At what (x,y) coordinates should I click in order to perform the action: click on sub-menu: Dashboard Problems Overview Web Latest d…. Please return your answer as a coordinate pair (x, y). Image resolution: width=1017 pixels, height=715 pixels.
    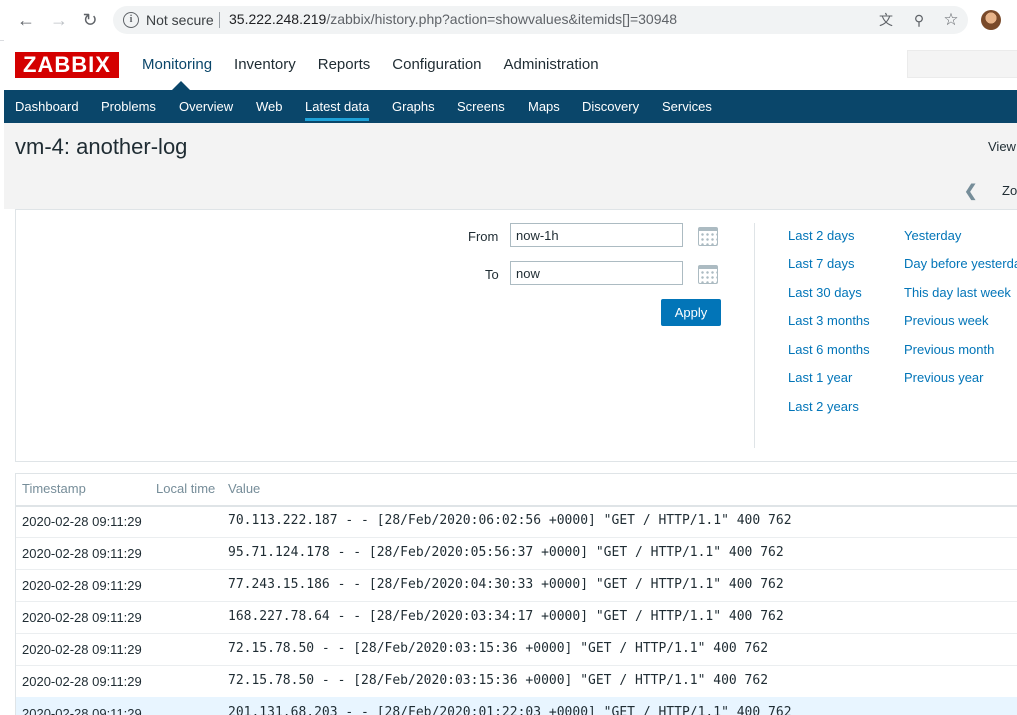
    Looking at the image, I should click on (510, 106).